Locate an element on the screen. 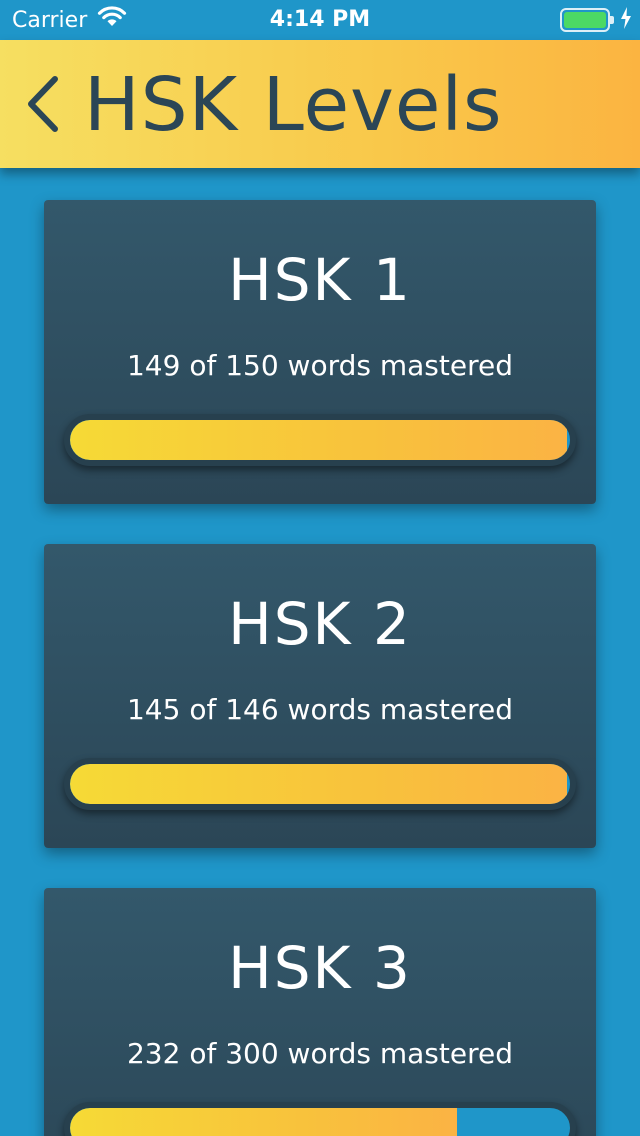 Image resolution: width=640 pixels, height=1136 pixels. status-time: 4:14 PM is located at coordinates (320, 19).